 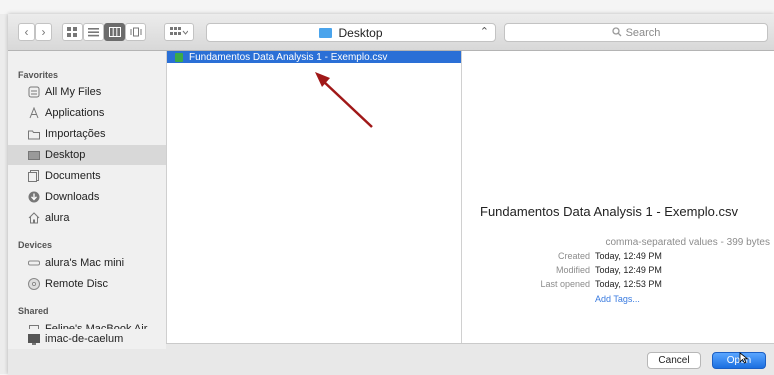 I want to click on home-icon, so click(x=34, y=218).